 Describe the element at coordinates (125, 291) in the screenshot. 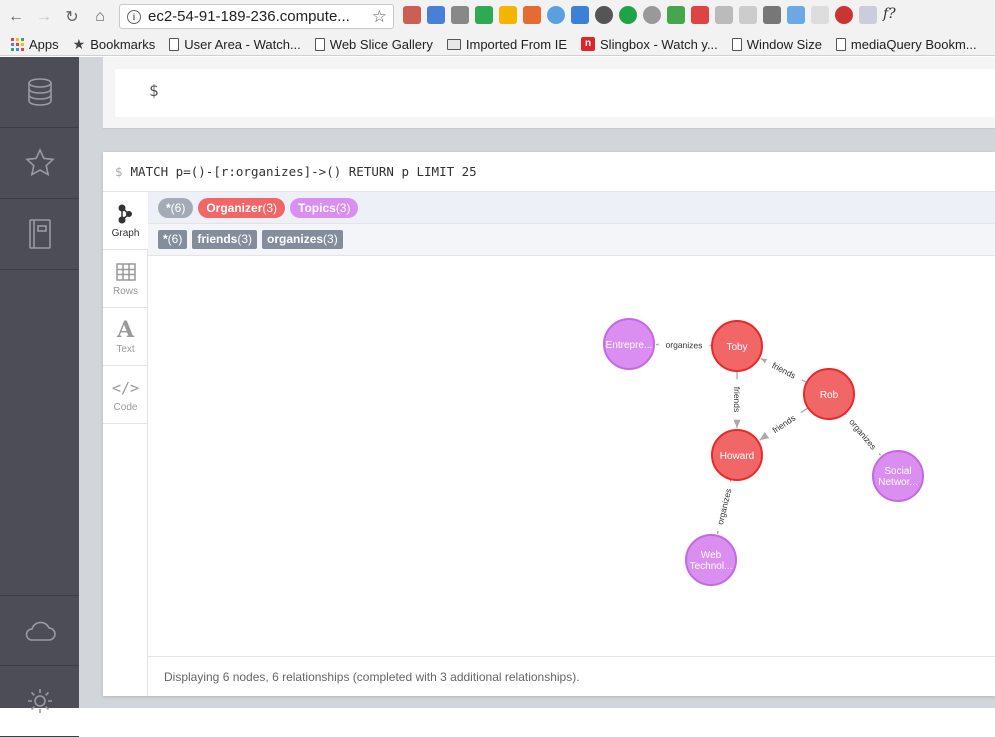

I see `tab-rows-label: Rows` at that location.